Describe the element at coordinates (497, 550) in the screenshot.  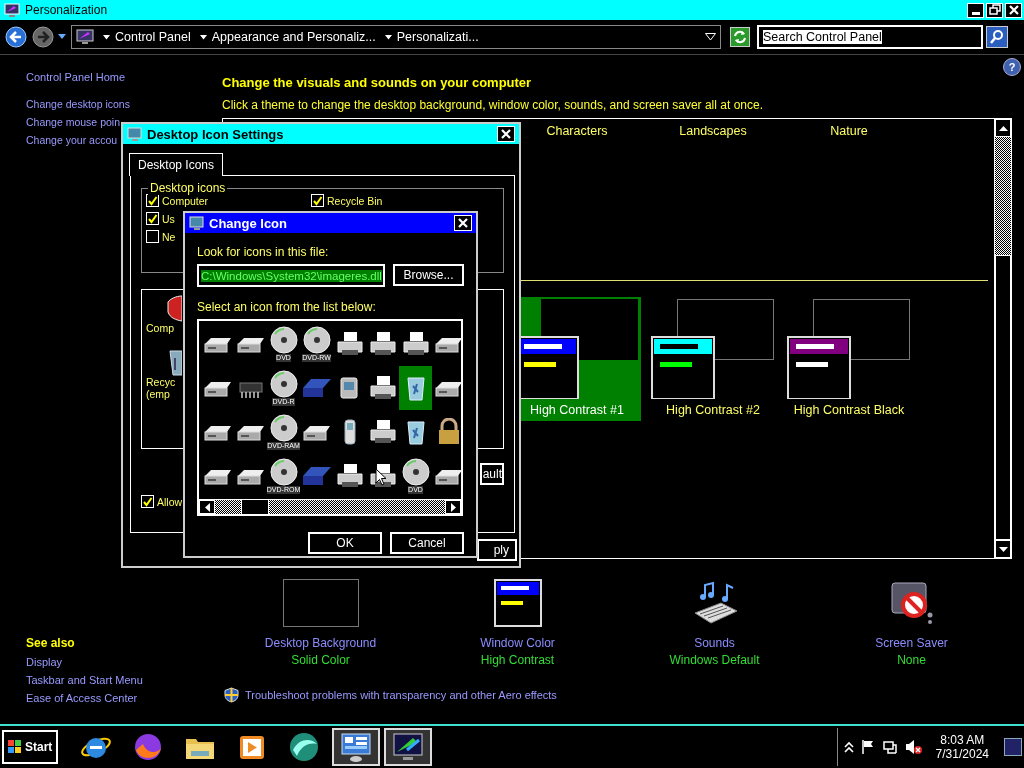
I see `apply-button: ply` at that location.